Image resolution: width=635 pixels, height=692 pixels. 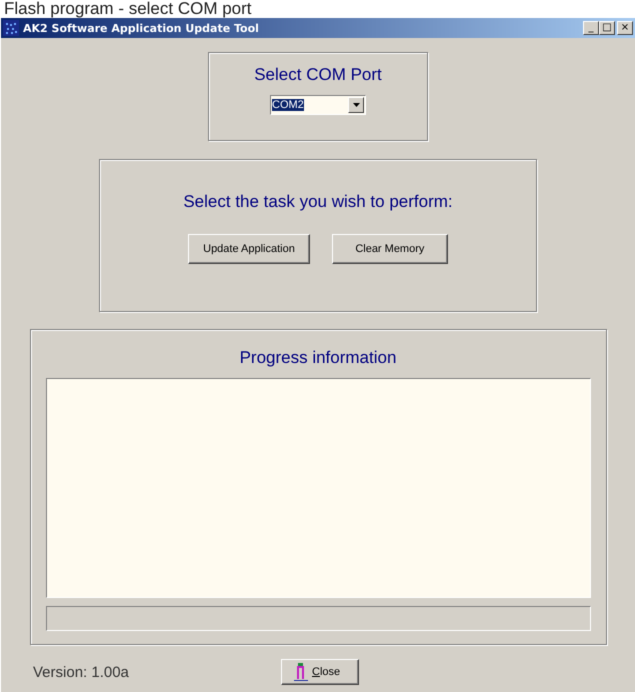 What do you see at coordinates (318, 75) in the screenshot?
I see `panel-title: Select COM Port` at bounding box center [318, 75].